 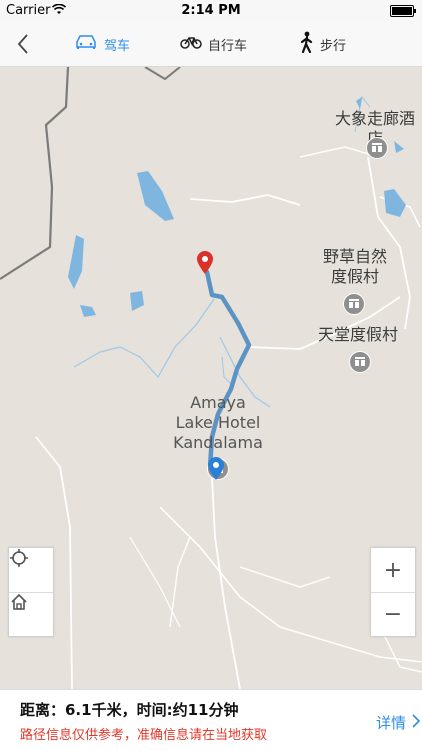 What do you see at coordinates (393, 614) in the screenshot?
I see `zoom-out-button: −` at bounding box center [393, 614].